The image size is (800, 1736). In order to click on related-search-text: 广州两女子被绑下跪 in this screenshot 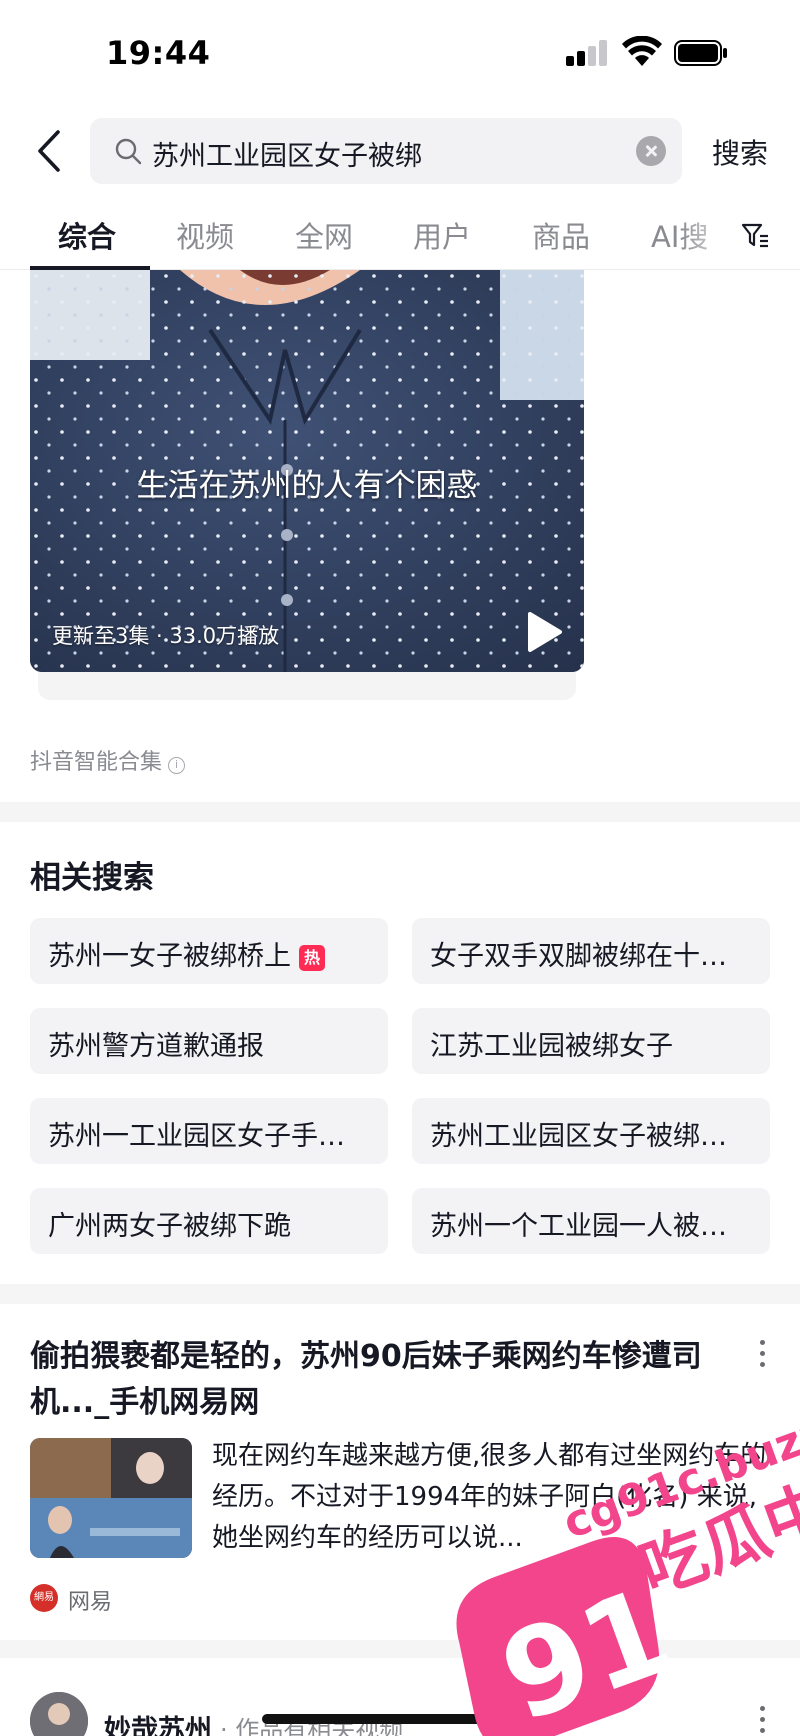, I will do `click(169, 1226)`.